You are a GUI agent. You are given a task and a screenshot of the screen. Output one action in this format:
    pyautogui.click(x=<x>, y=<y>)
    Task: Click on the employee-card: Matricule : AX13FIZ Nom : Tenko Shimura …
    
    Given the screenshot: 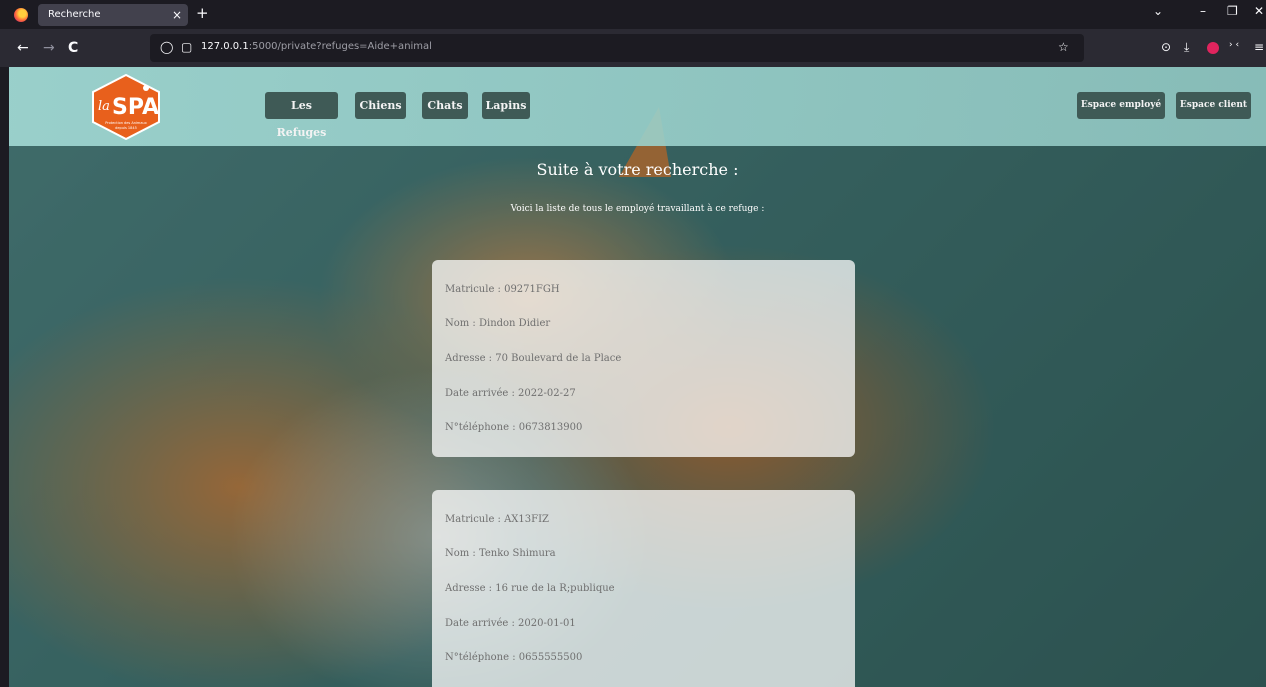 What is the action you would take?
    pyautogui.click(x=643, y=588)
    